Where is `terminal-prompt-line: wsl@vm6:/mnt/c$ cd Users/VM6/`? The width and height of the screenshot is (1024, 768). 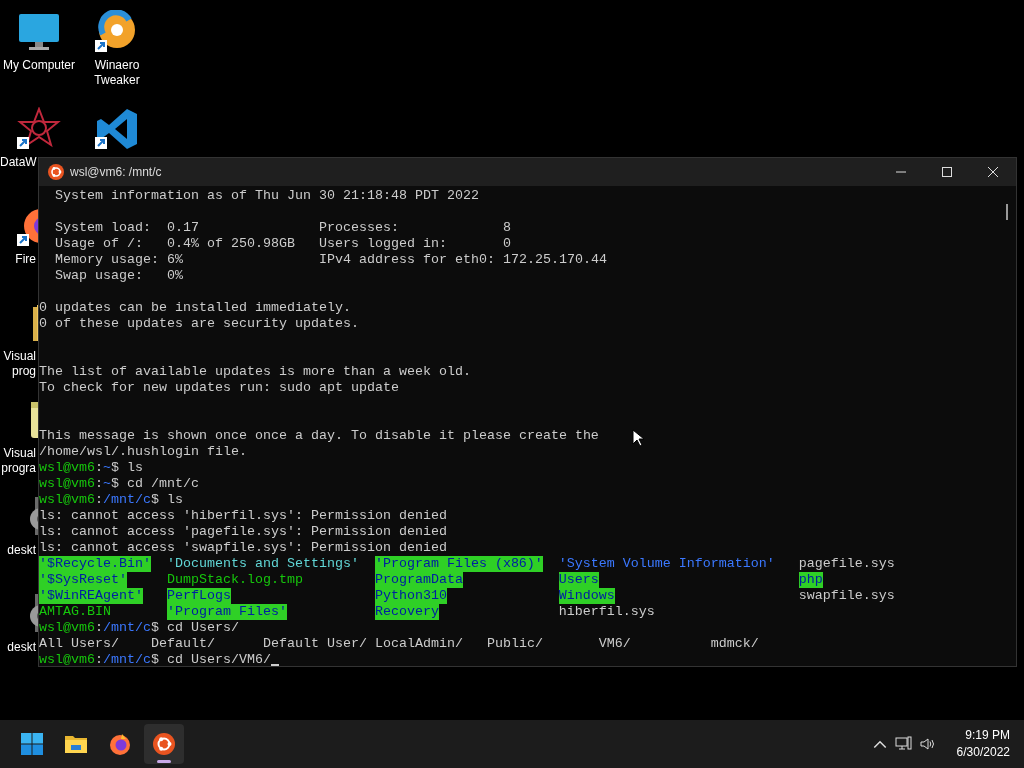 terminal-prompt-line: wsl@vm6:/mnt/c$ cd Users/VM6/ is located at coordinates (155, 660).